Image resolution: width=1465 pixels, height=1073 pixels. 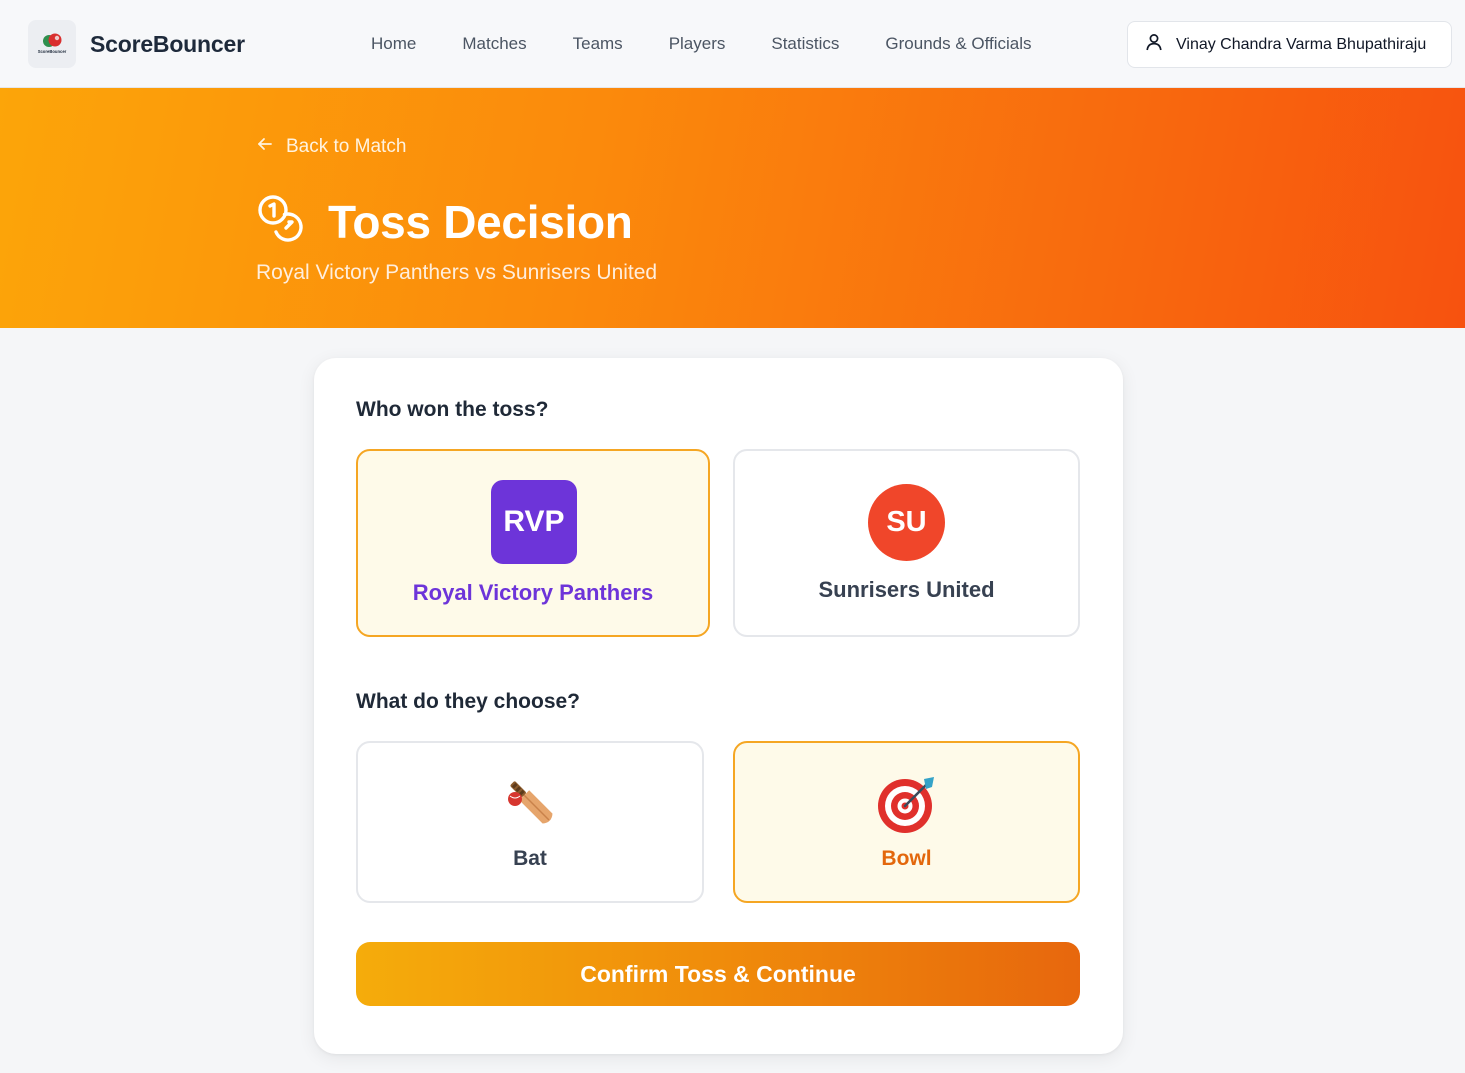 What do you see at coordinates (1154, 44) in the screenshot?
I see `user-icon` at bounding box center [1154, 44].